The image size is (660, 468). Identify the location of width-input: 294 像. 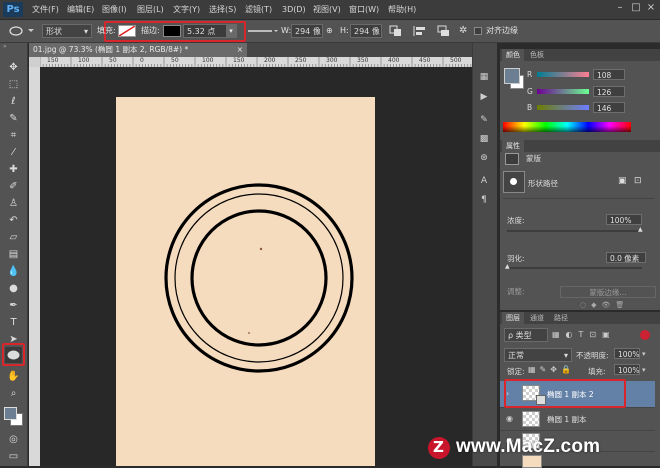
(307, 31).